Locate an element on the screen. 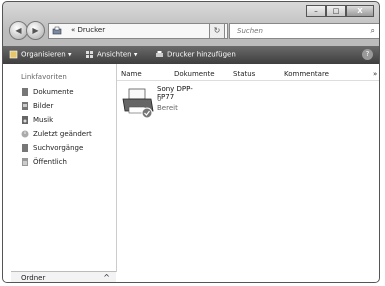 This screenshot has height=286, width=385. pictures-icon is located at coordinates (25, 106).